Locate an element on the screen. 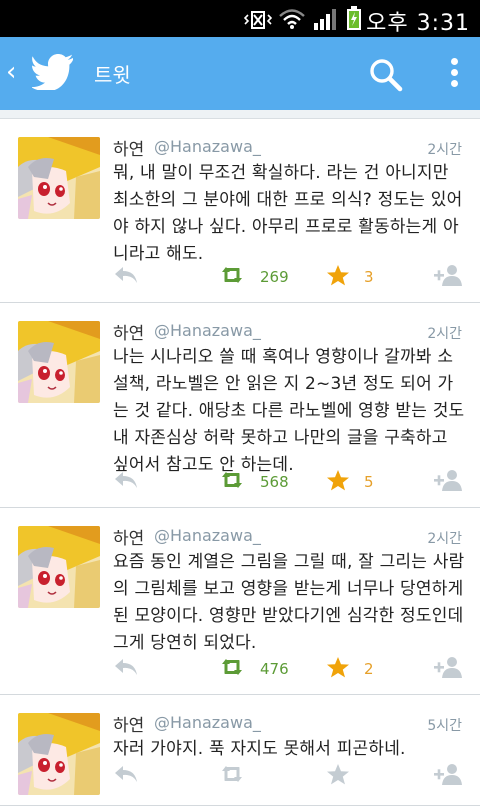 The image size is (480, 806). favorite-count: 5 is located at coordinates (369, 482).